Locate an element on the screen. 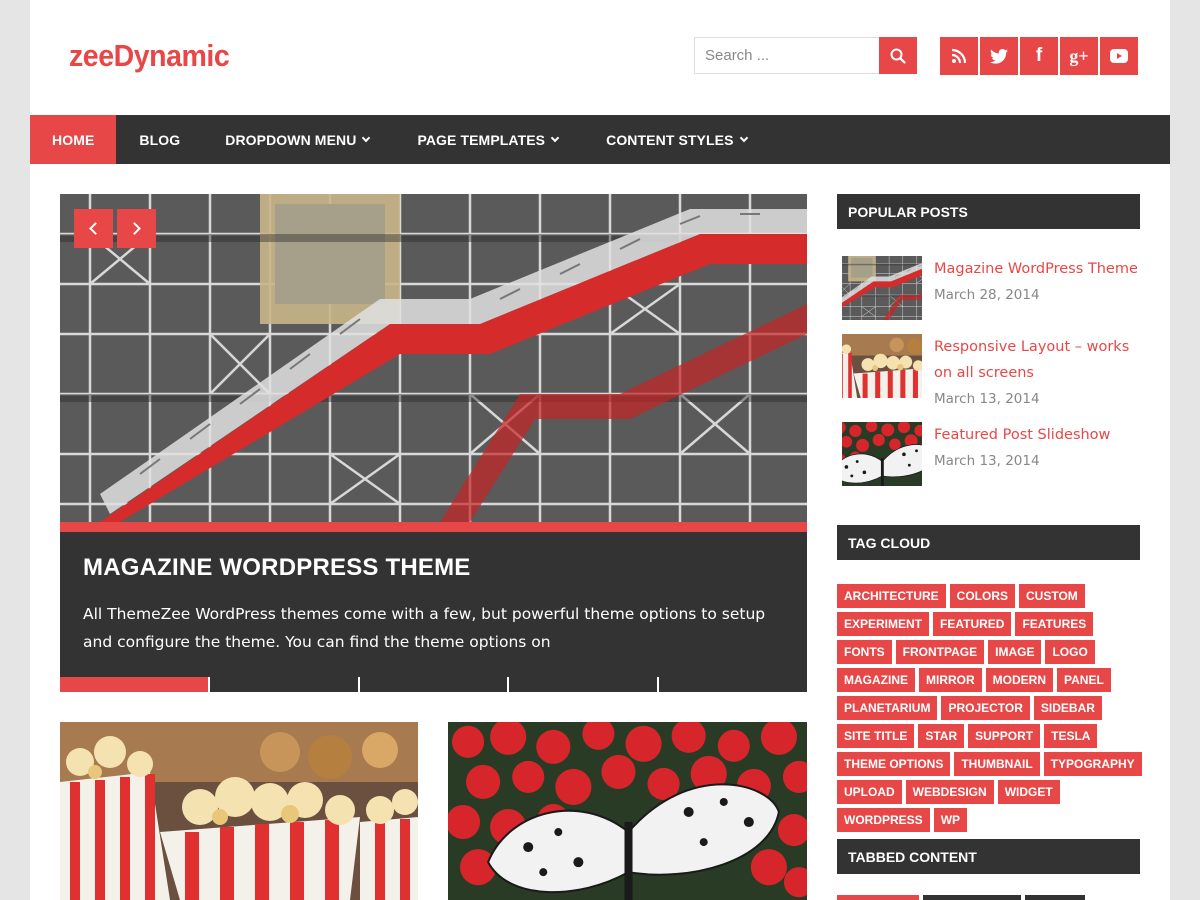  tag-link: SITE TITLE is located at coordinates (876, 736).